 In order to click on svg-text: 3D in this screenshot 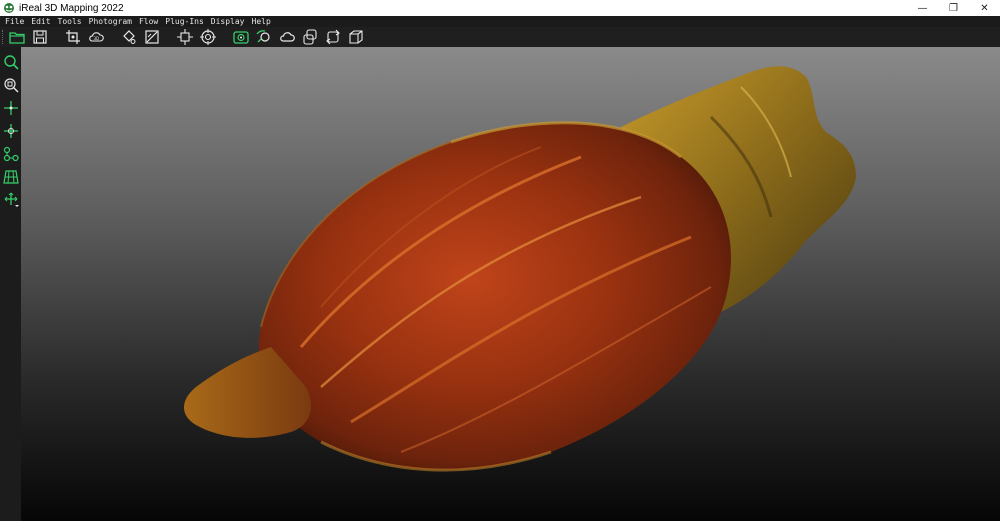, I will do `click(97, 38)`.